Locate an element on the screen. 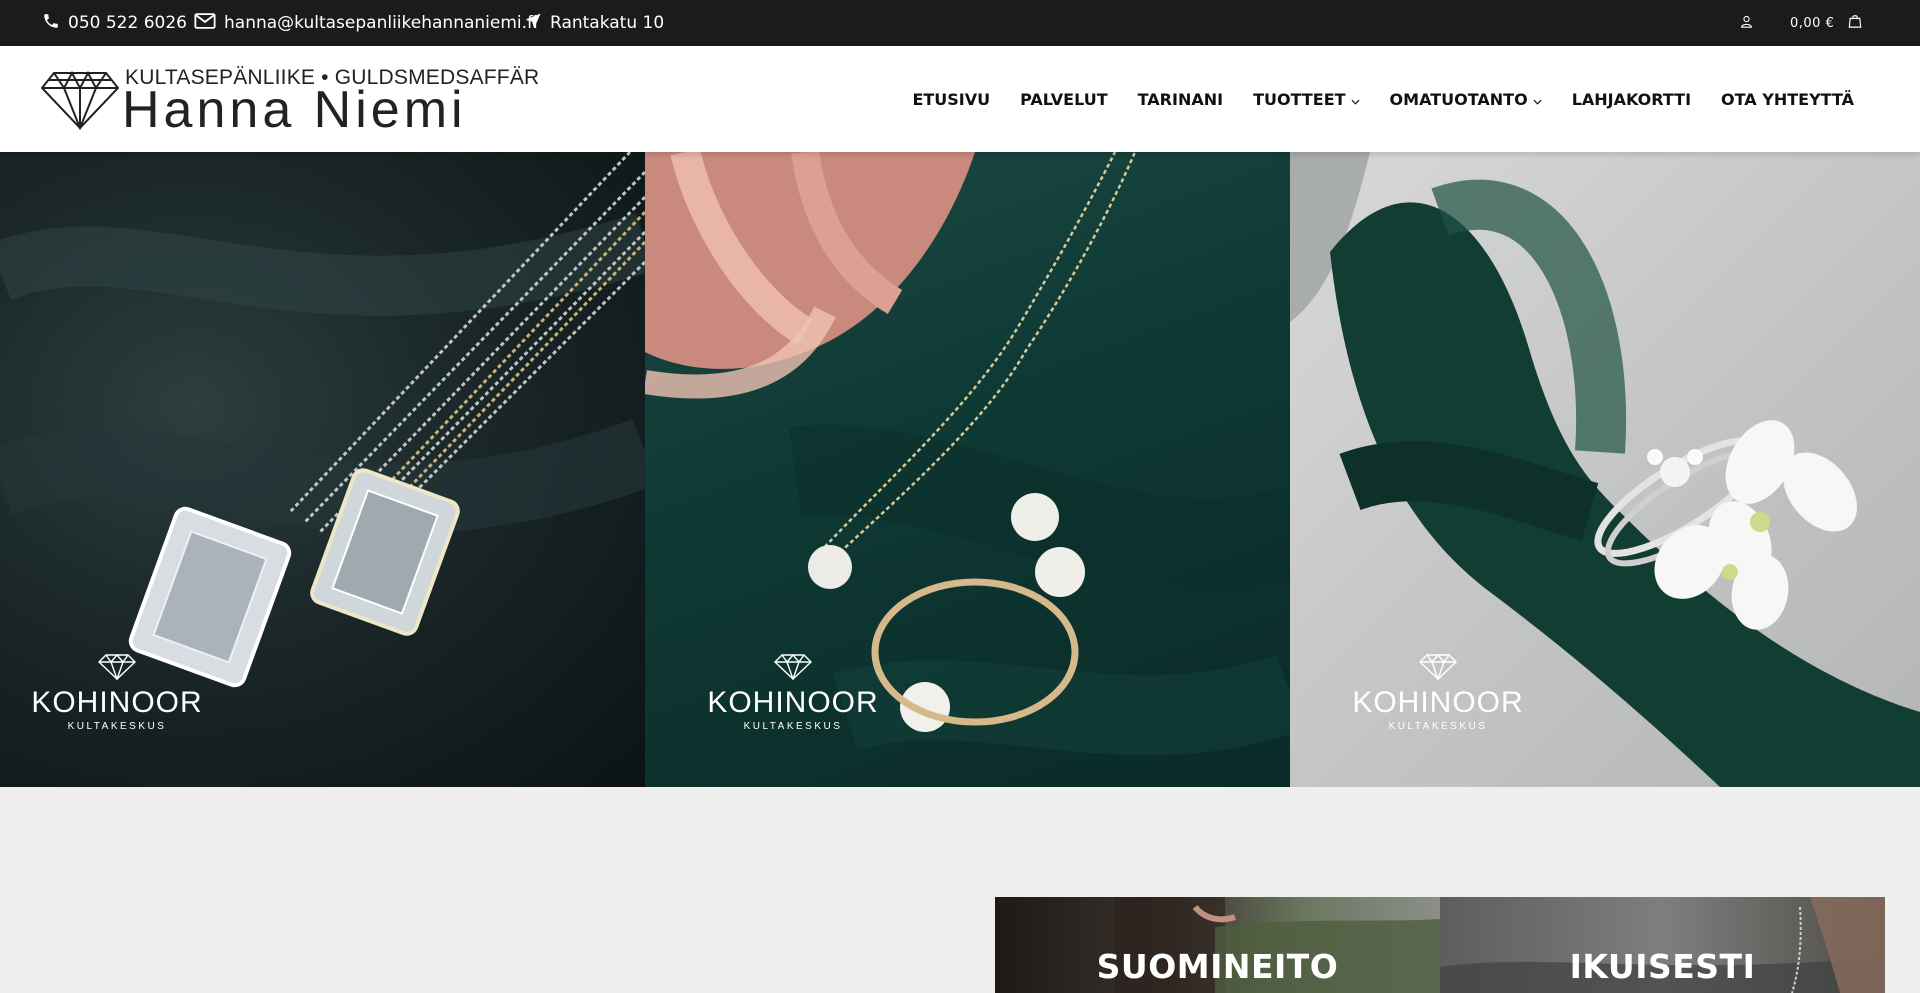 The height and width of the screenshot is (993, 1920). nav-item-palvelut: PALVELUT is located at coordinates (1063, 99).